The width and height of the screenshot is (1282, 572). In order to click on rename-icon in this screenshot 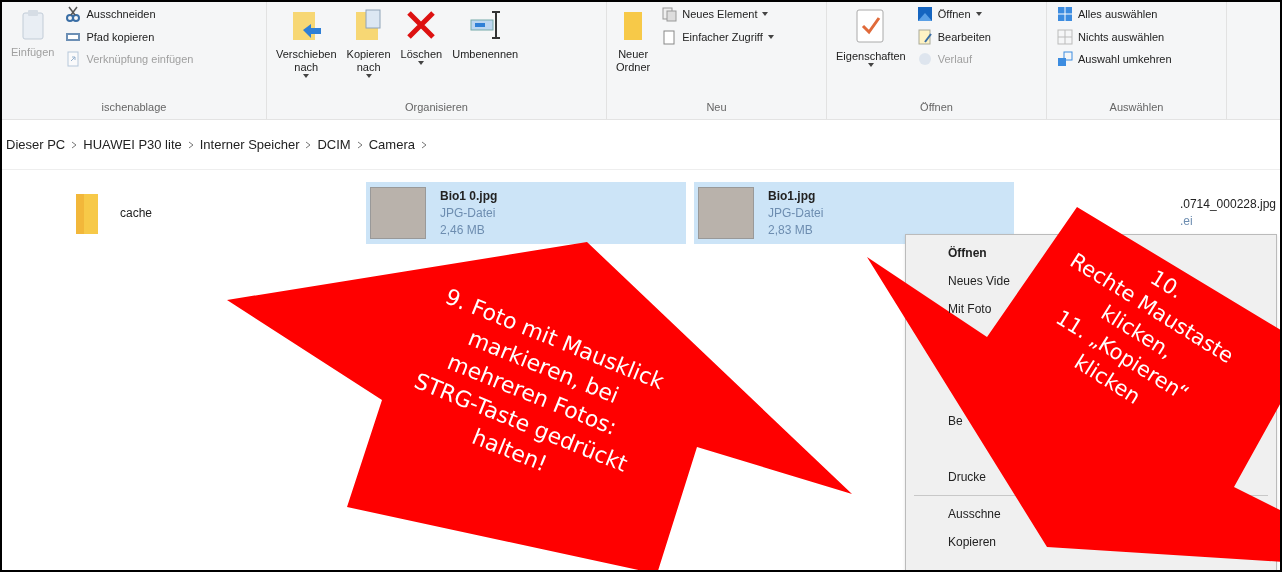, I will do `click(485, 25)`.